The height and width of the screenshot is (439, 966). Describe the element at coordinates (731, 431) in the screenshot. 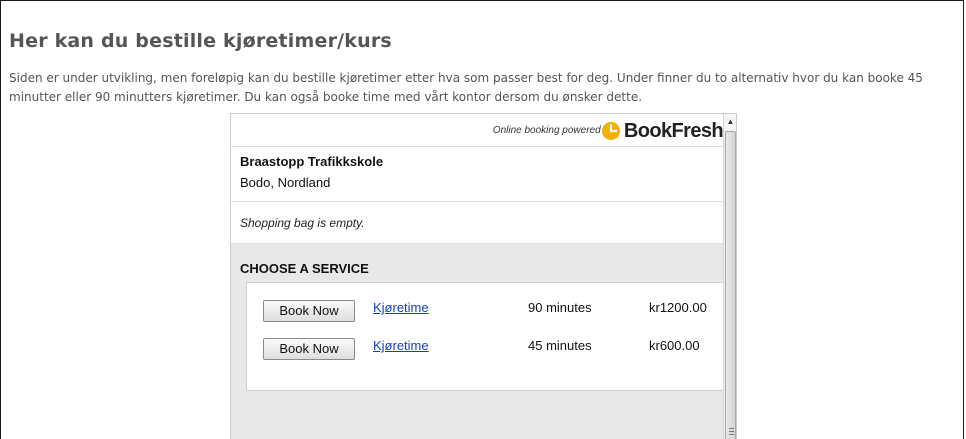

I see `scroll-grip-icon` at that location.